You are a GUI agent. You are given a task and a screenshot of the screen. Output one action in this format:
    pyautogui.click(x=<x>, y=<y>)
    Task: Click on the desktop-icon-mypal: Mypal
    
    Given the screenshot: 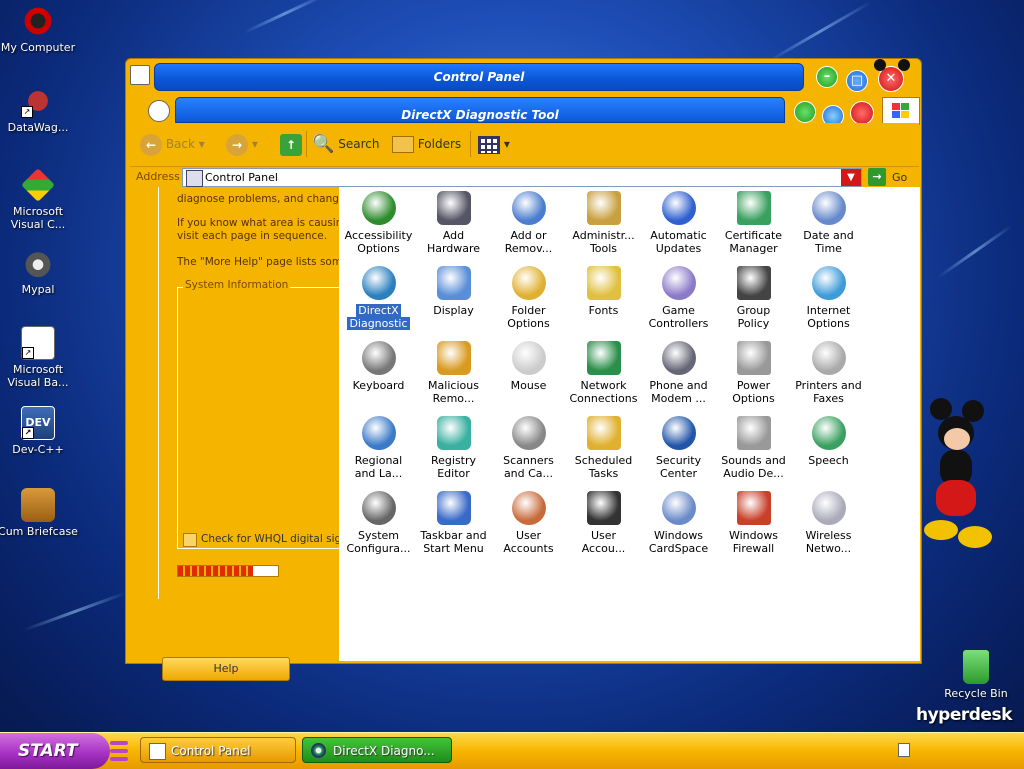 What is the action you would take?
    pyautogui.click(x=39, y=271)
    